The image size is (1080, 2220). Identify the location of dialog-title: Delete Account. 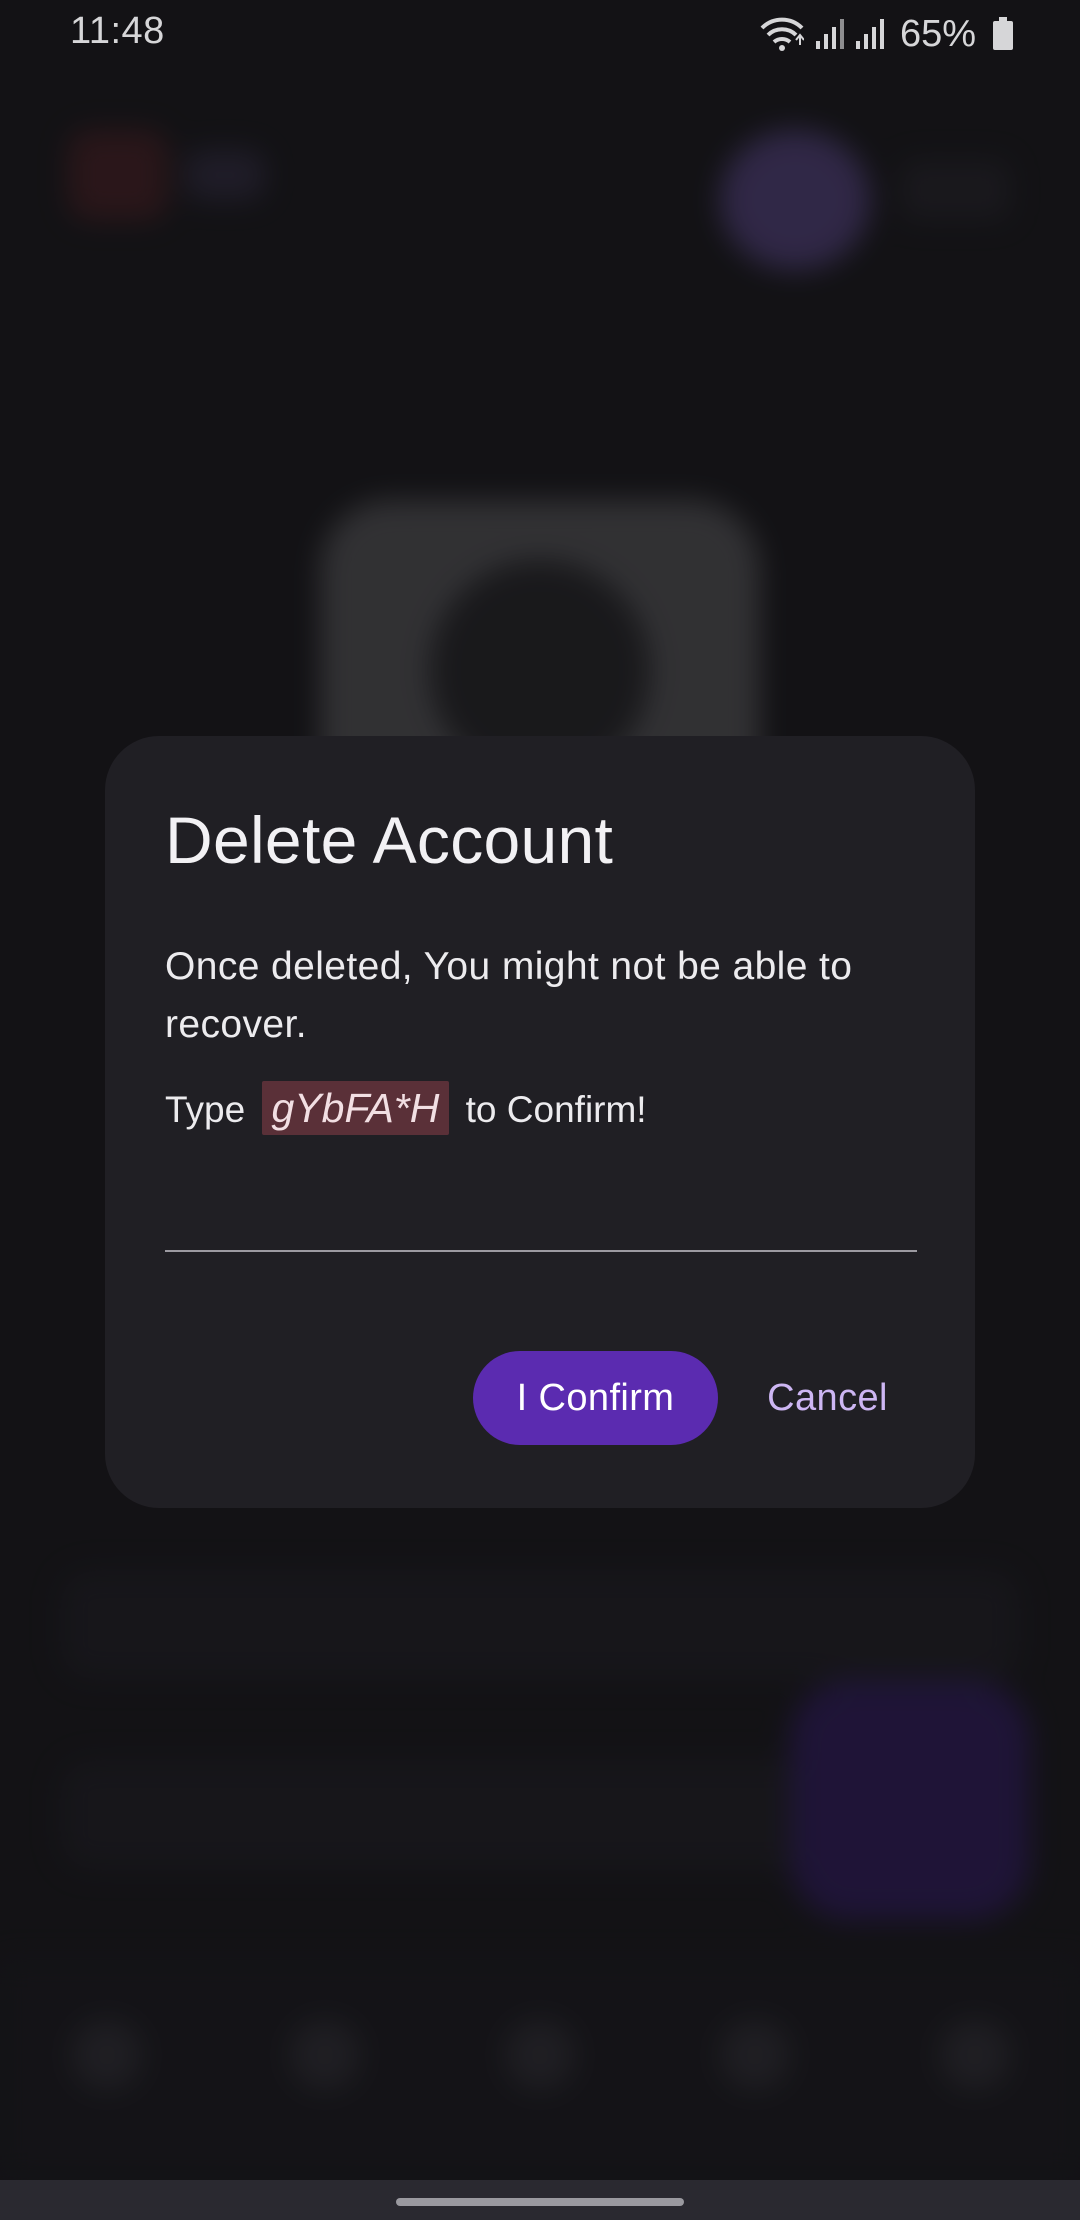
(389, 840).